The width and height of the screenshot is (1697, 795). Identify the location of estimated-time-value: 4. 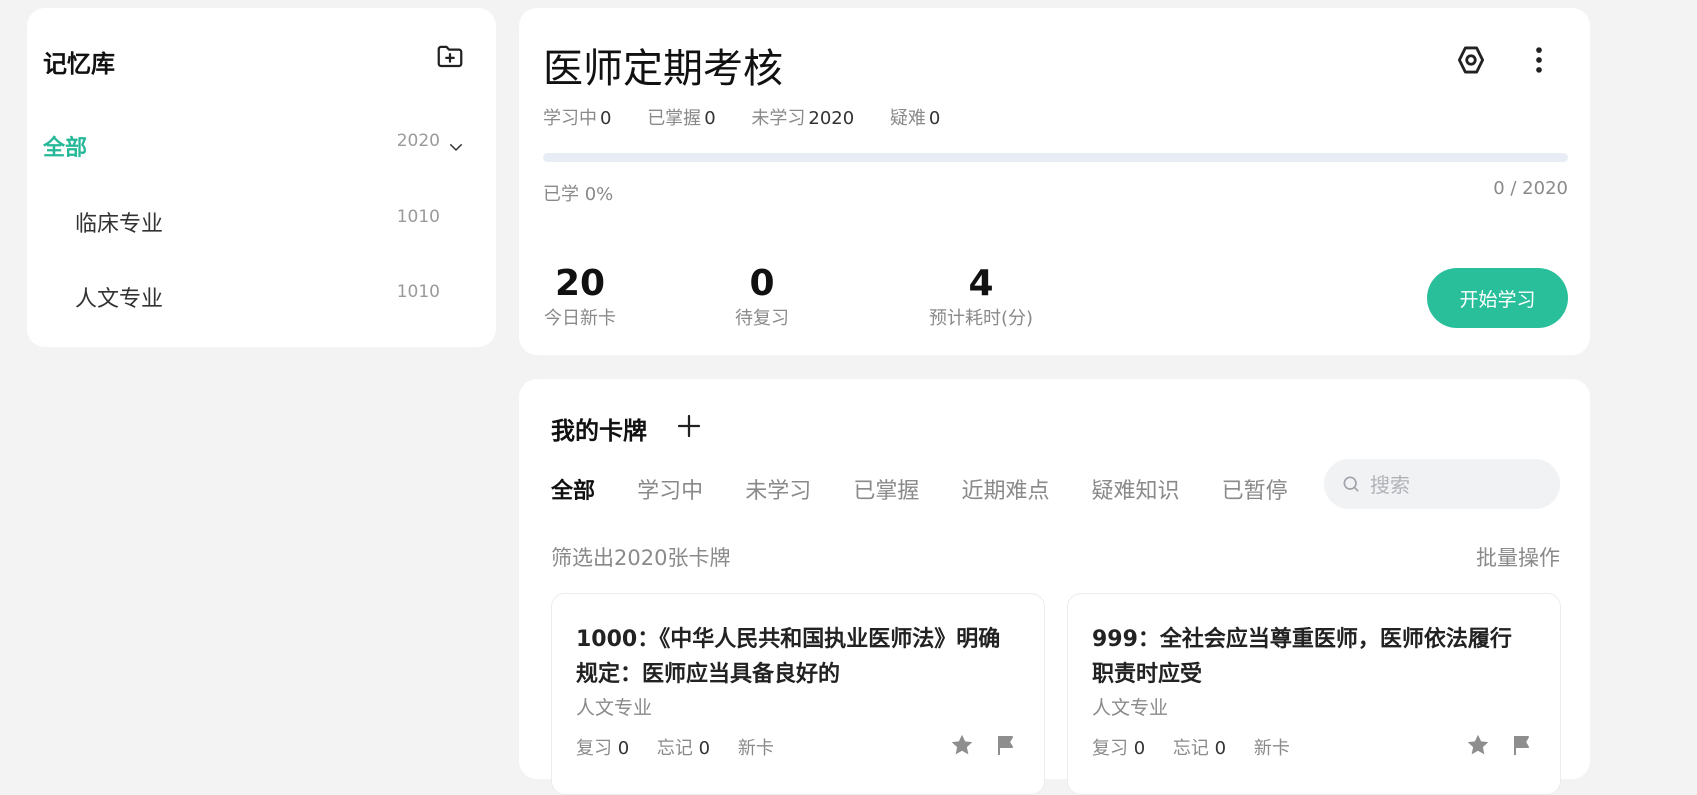
(981, 283).